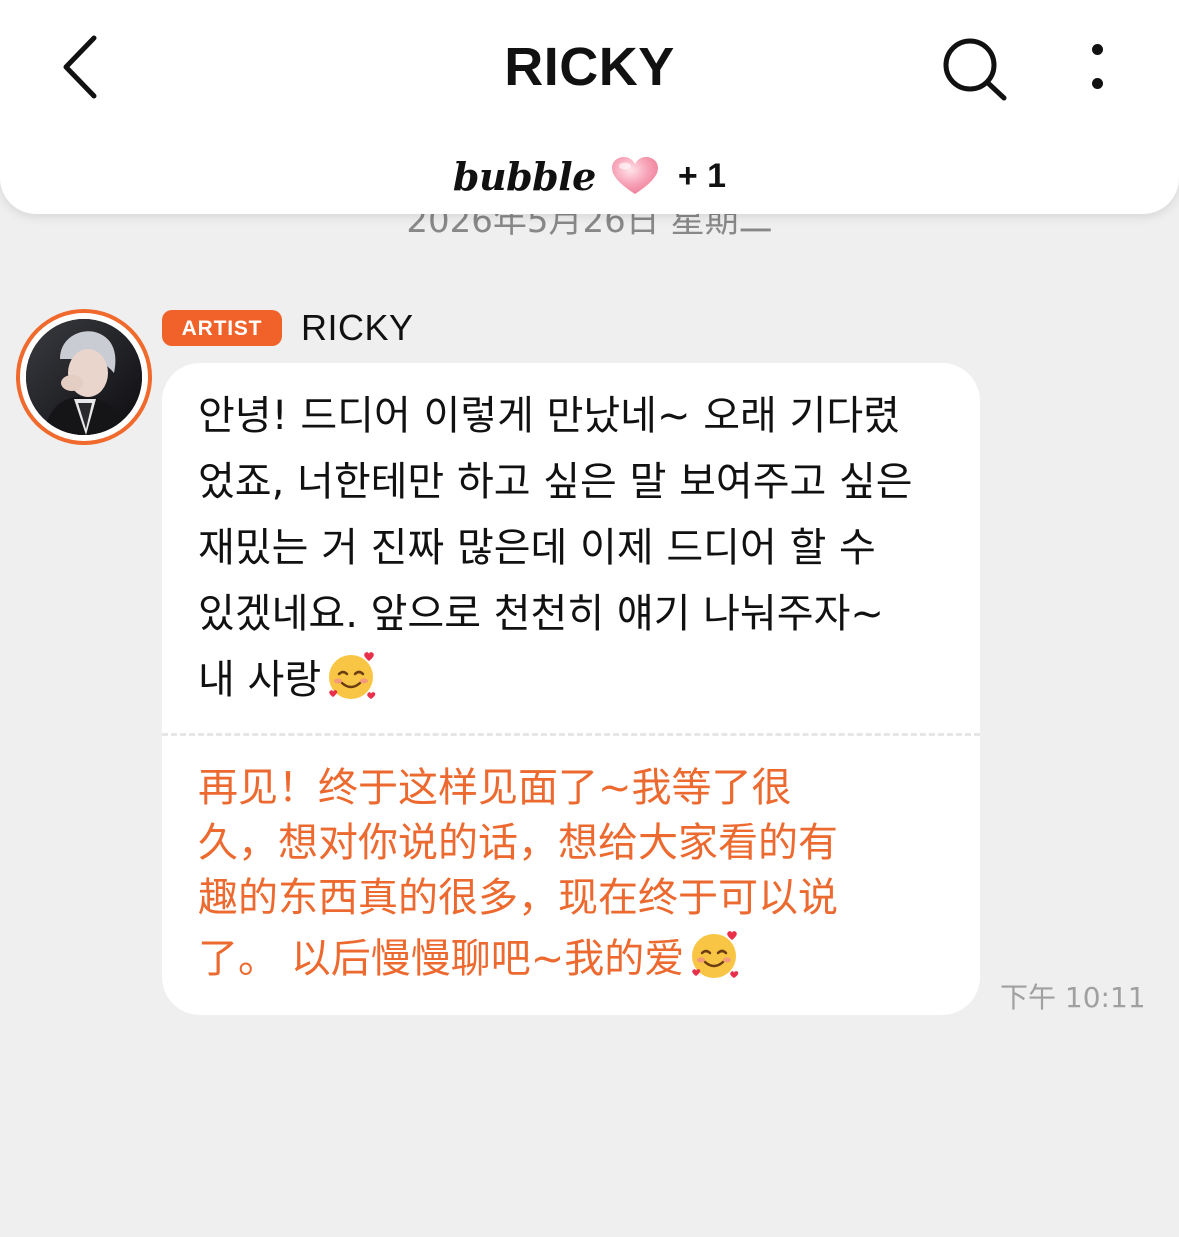 Image resolution: width=1179 pixels, height=1237 pixels. I want to click on search-button, so click(975, 69).